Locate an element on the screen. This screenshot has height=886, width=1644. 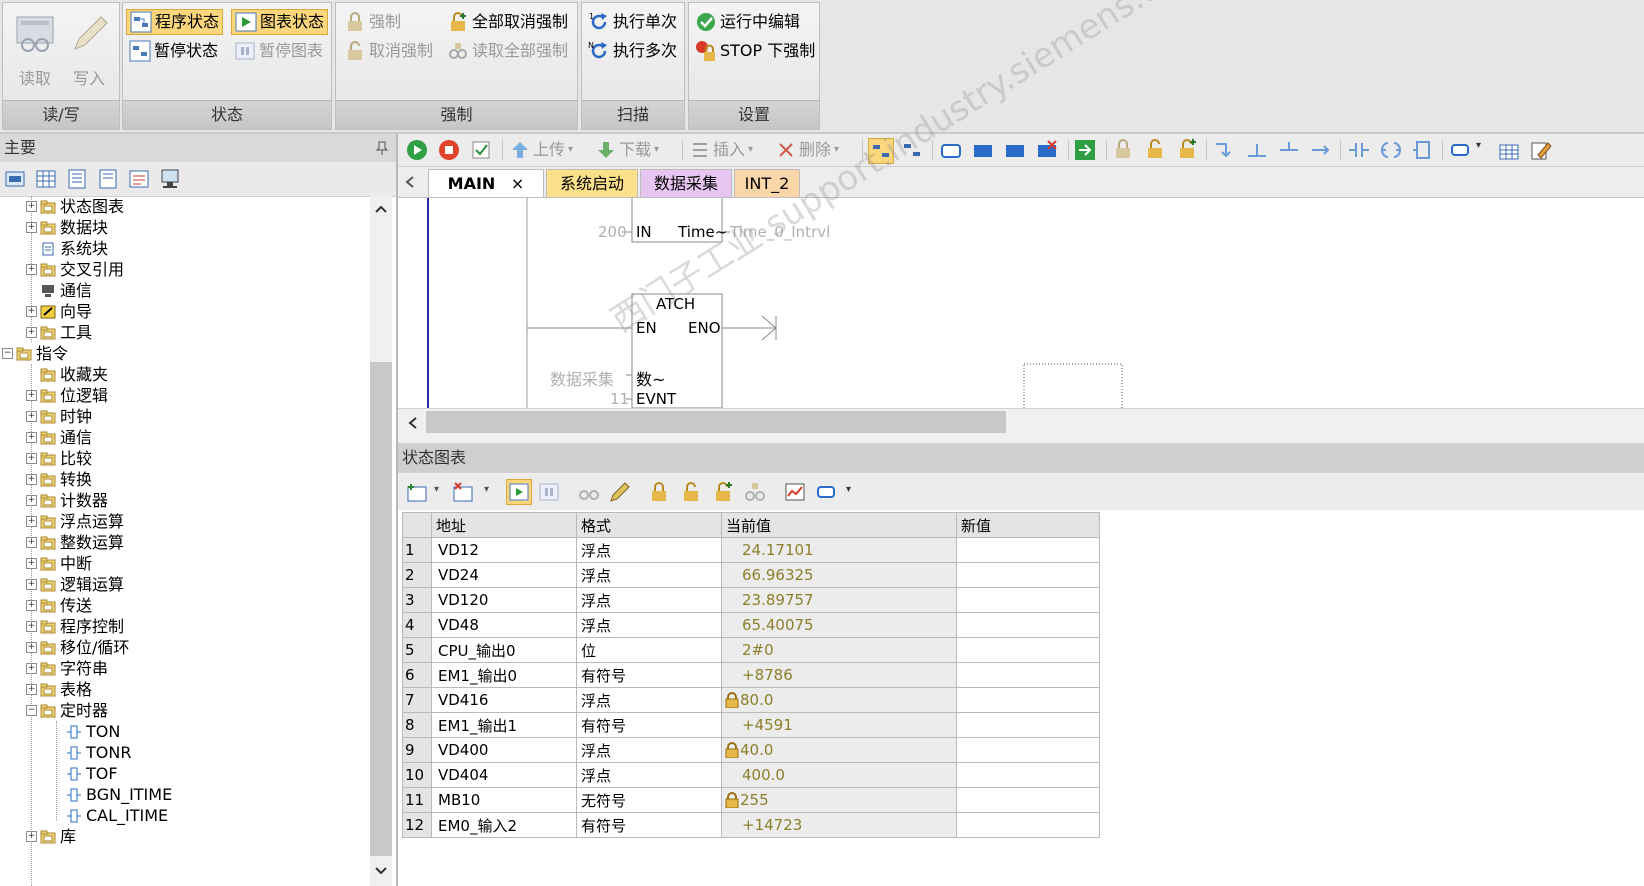
tab-scroll-left-icon is located at coordinates (410, 182).